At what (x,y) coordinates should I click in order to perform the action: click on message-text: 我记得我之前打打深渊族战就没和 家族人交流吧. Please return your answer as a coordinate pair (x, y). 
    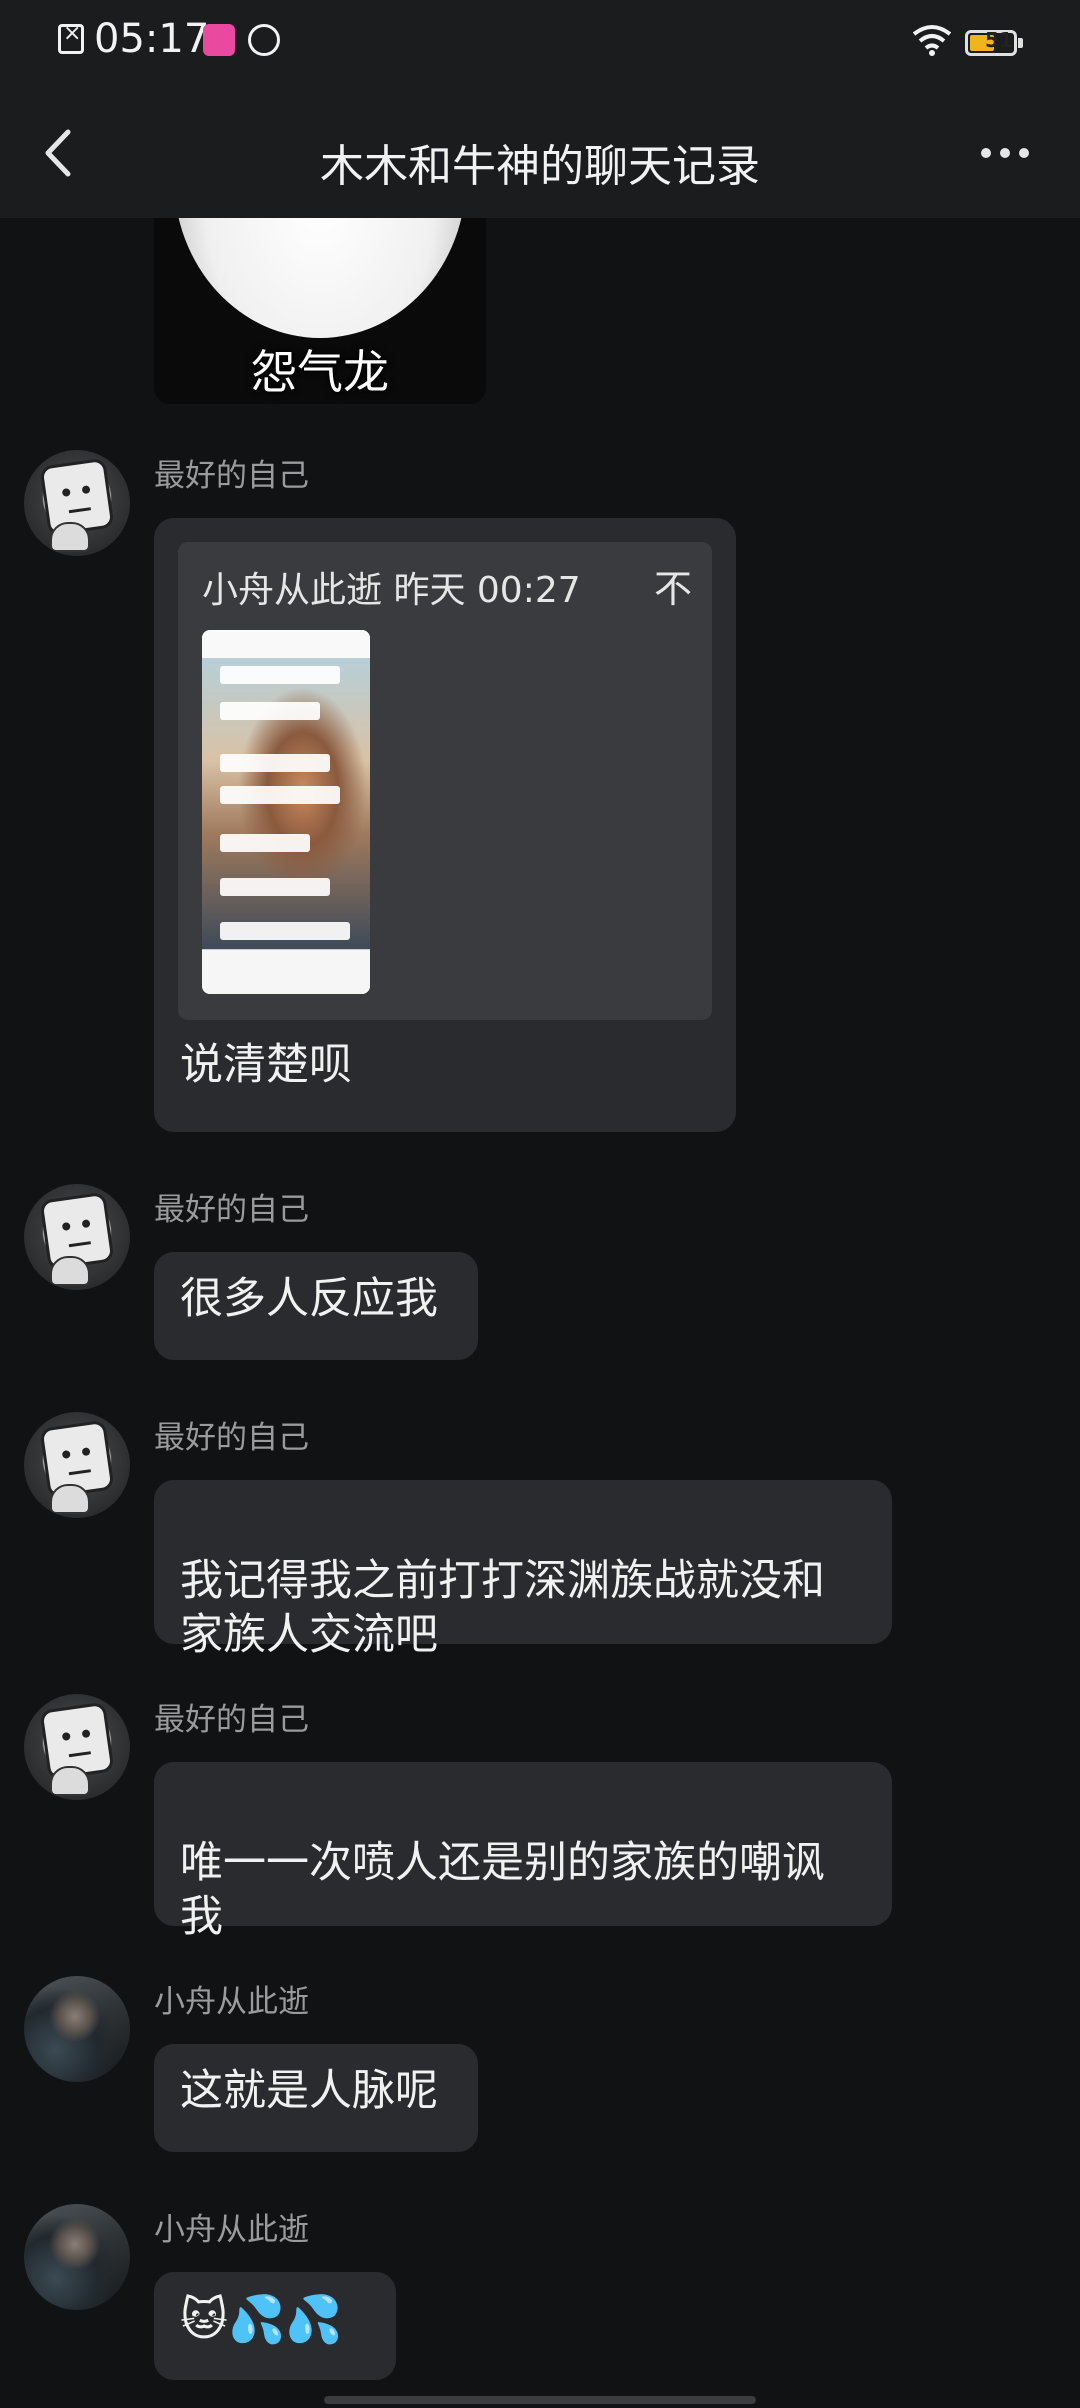
    Looking at the image, I should click on (502, 1608).